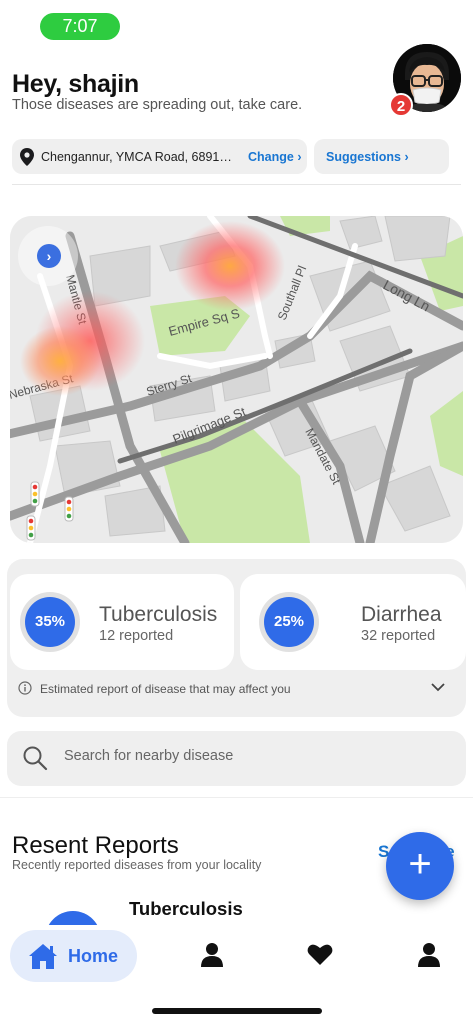  Describe the element at coordinates (401, 614) in the screenshot. I see `disease-name: Diarrhea` at that location.